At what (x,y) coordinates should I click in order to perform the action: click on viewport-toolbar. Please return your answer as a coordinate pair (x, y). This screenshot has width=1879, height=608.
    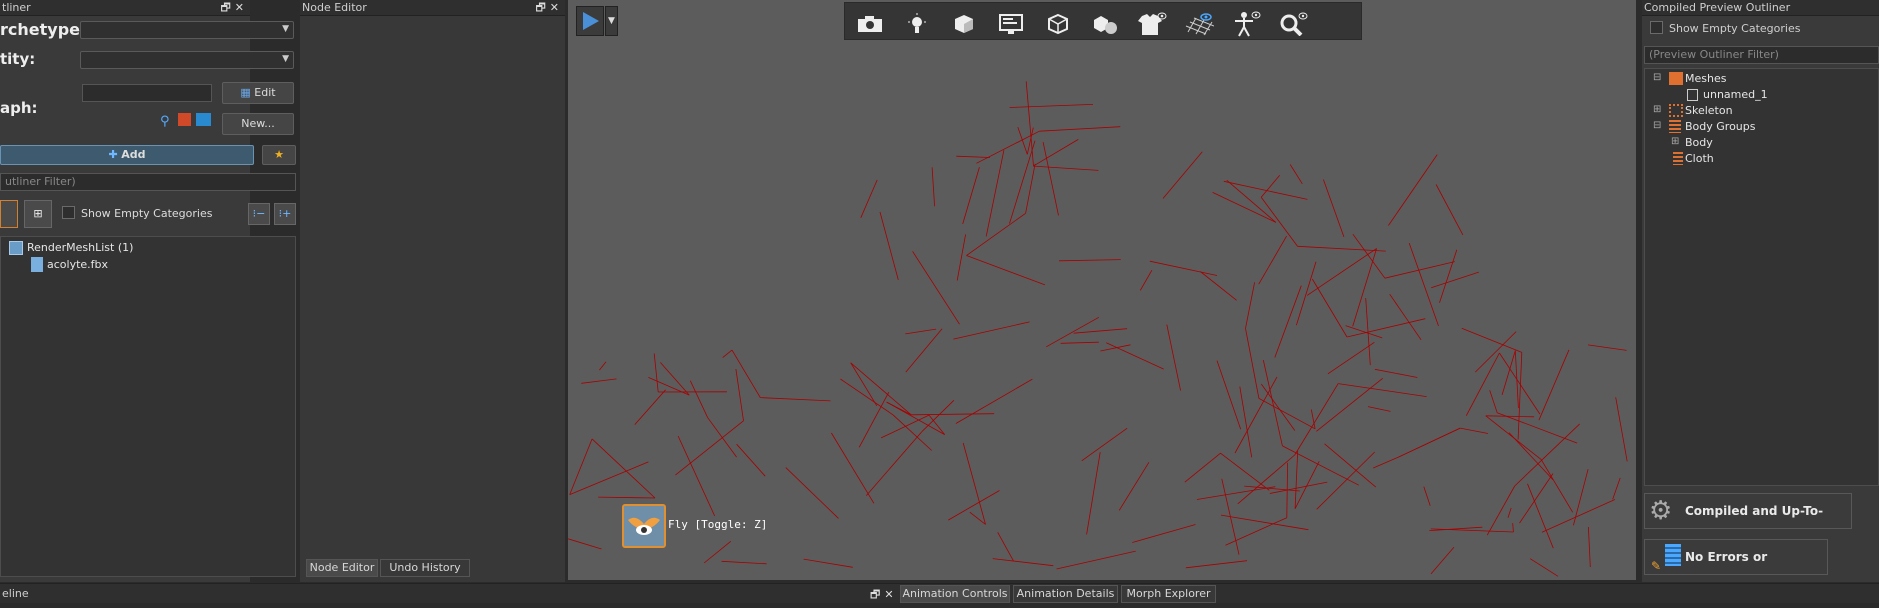
    Looking at the image, I should click on (1103, 21).